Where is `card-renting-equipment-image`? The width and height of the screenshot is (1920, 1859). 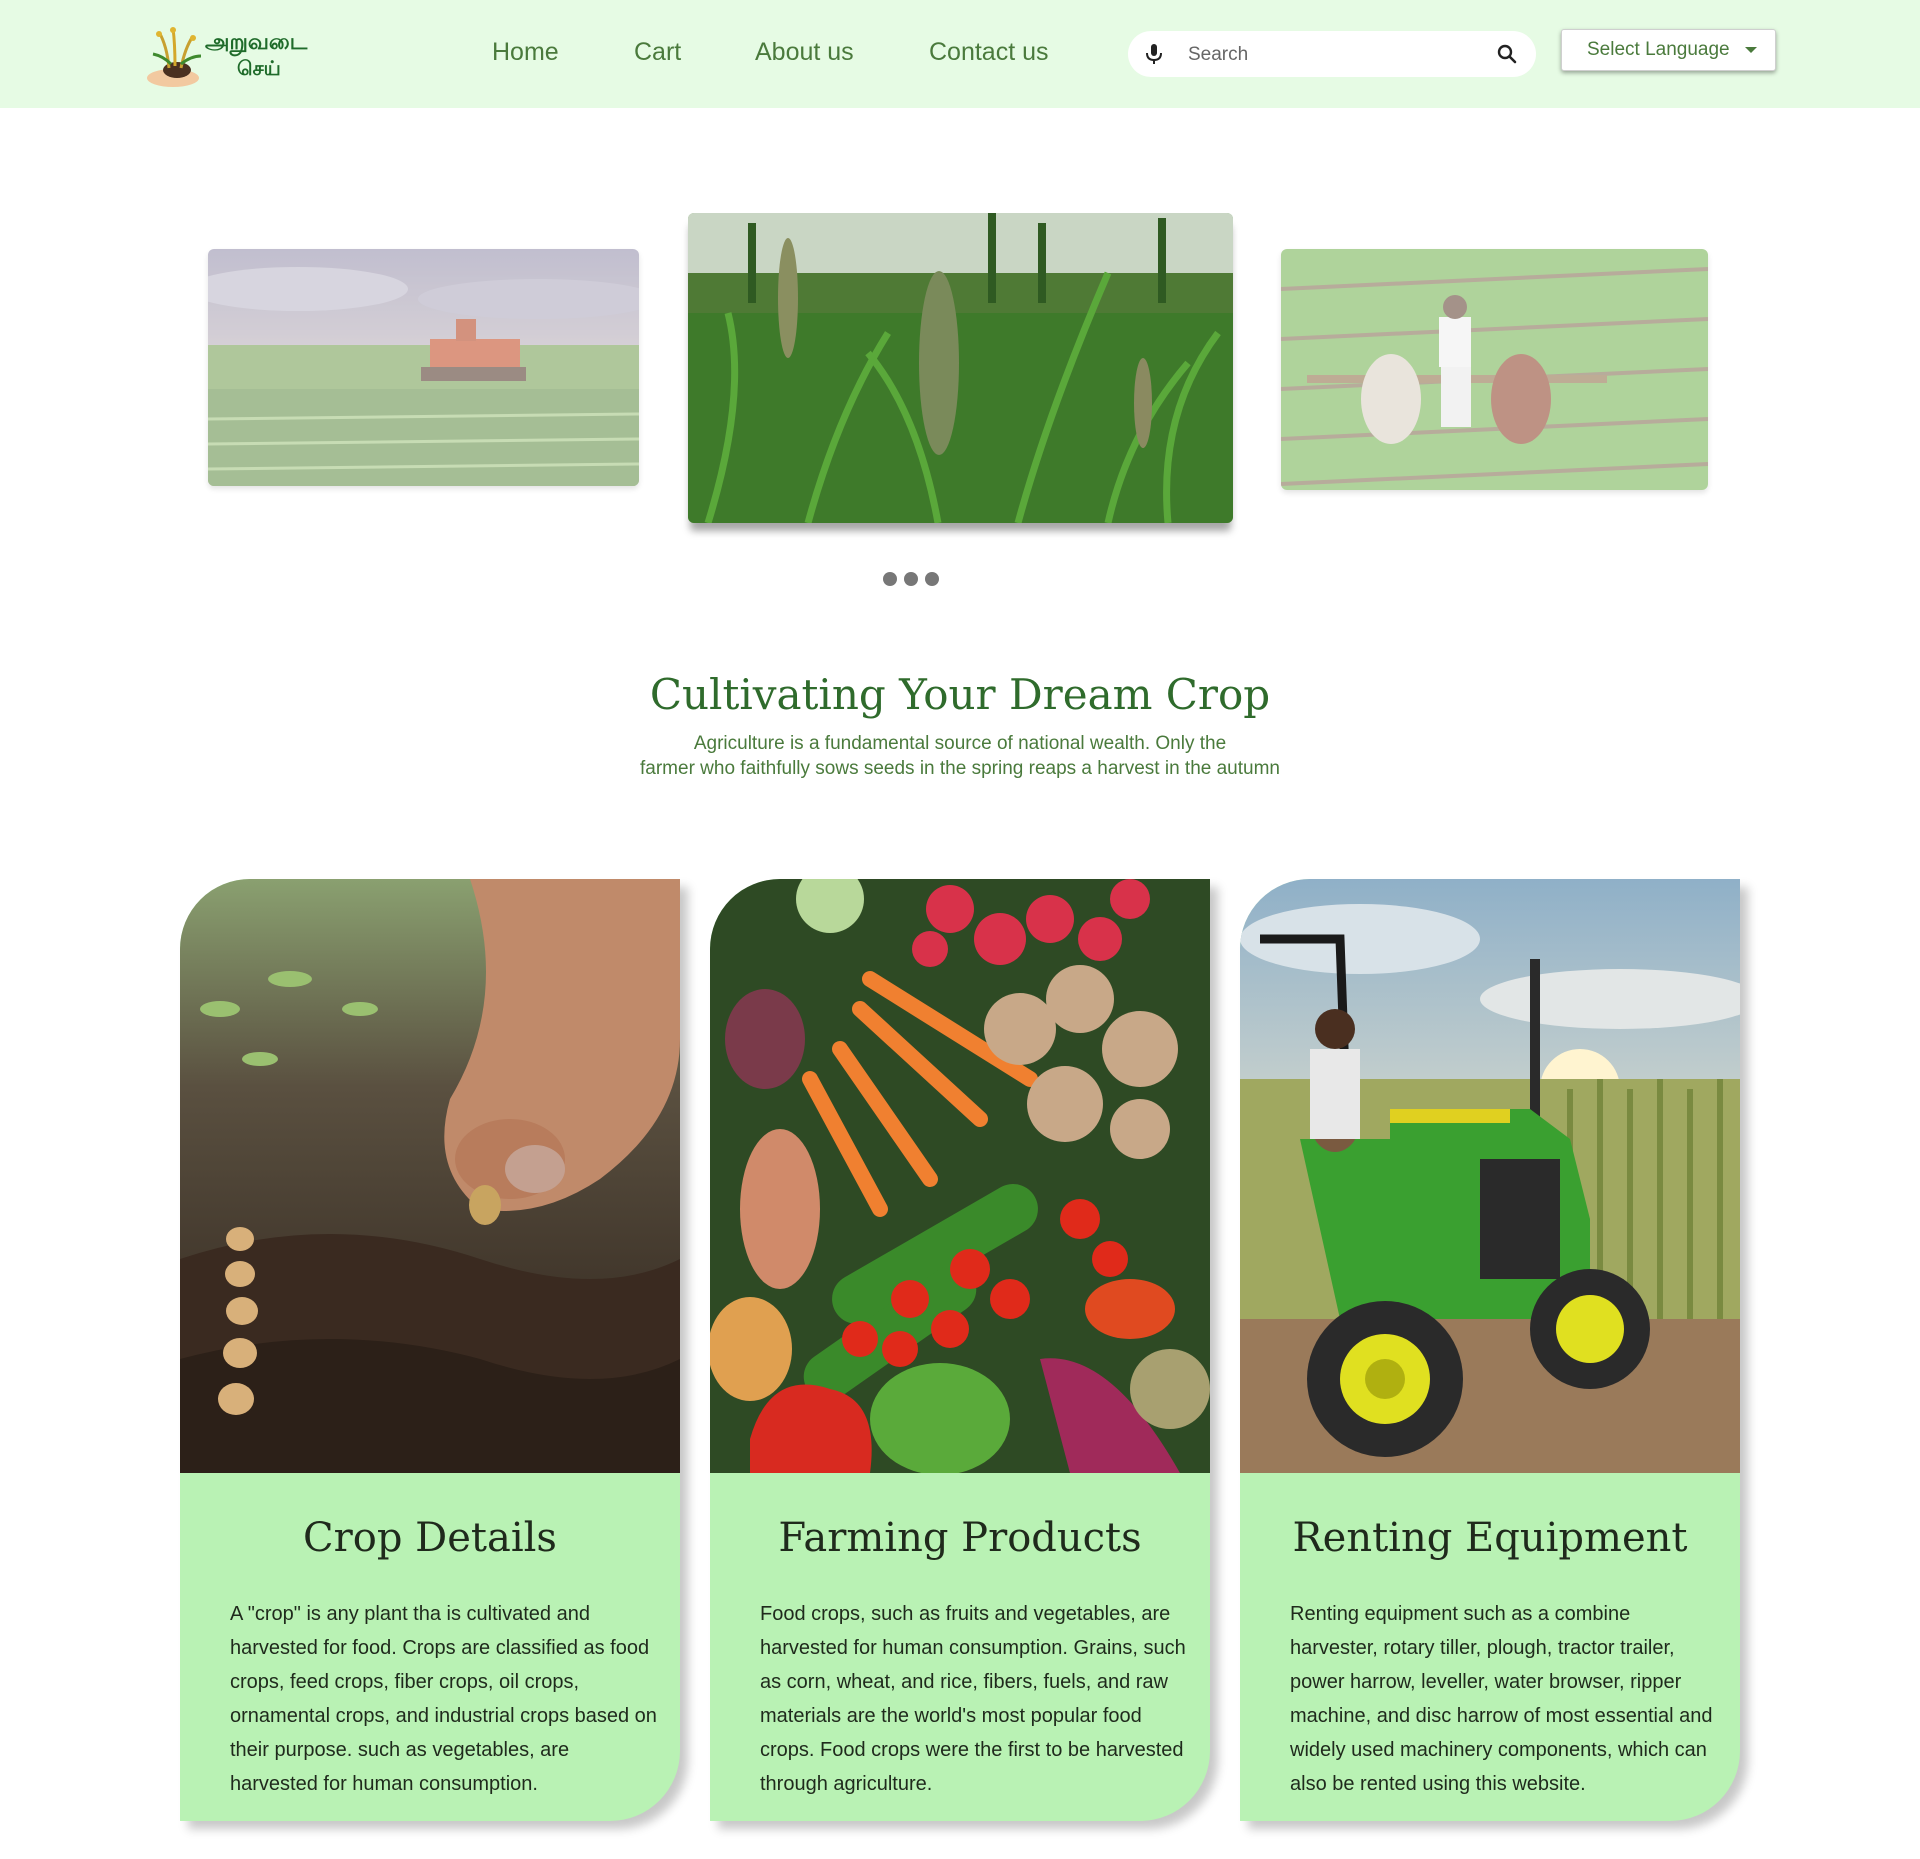
card-renting-equipment-image is located at coordinates (1490, 1176).